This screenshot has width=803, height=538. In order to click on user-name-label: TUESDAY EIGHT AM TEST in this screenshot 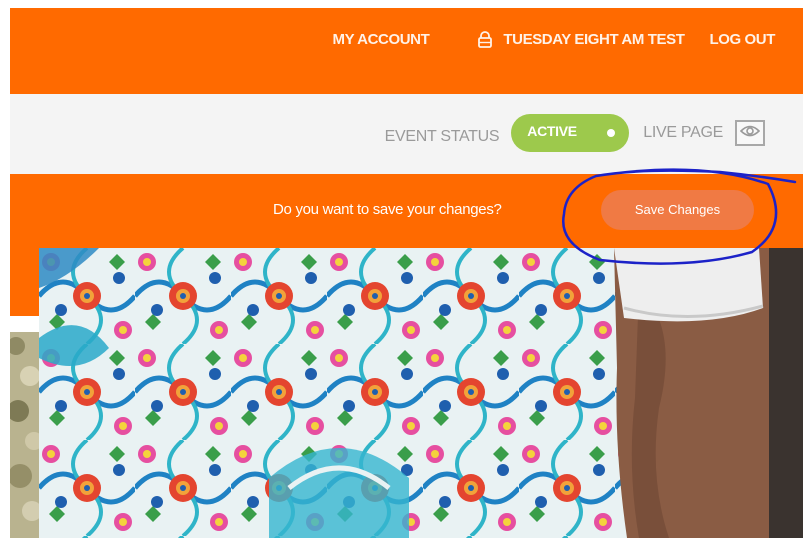, I will do `click(594, 39)`.